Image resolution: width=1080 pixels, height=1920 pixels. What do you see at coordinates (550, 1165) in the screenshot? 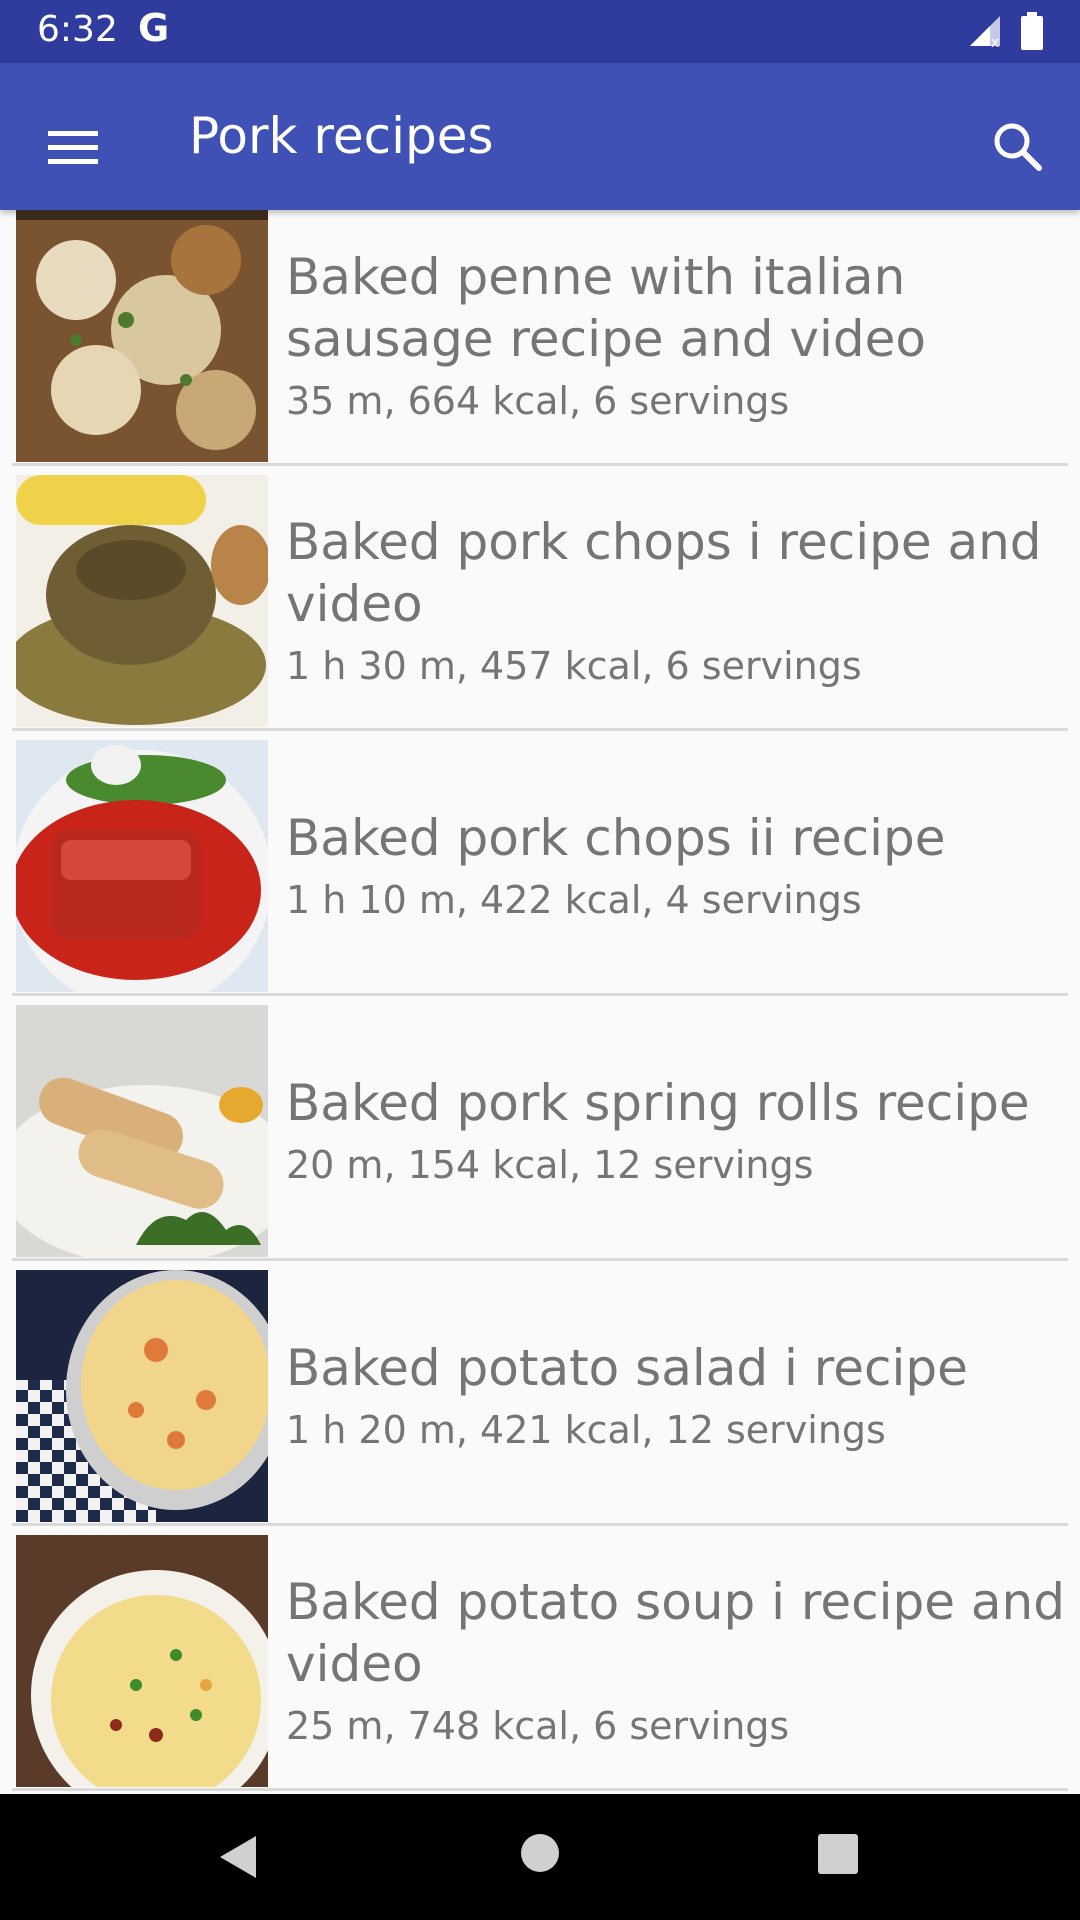
I see `recipe-meta: 20 m, 154 kcal, 12 servings` at bounding box center [550, 1165].